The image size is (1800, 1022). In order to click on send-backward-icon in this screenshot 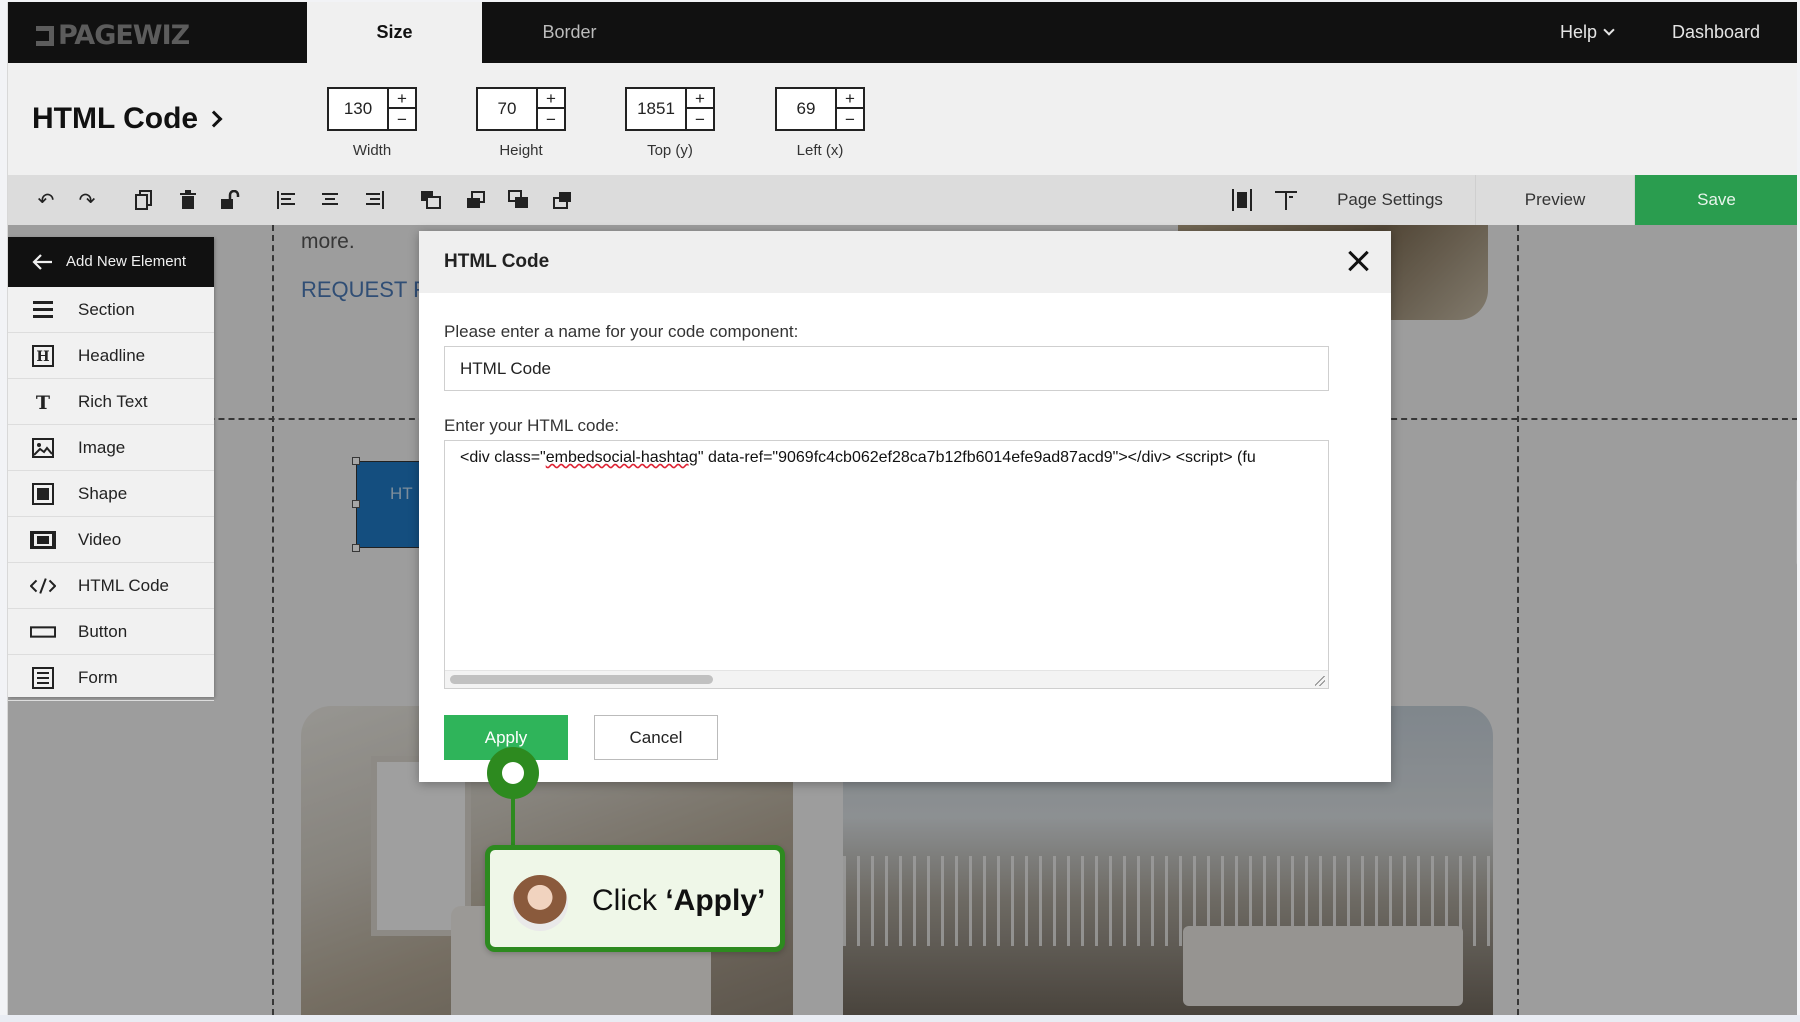, I will do `click(519, 200)`.